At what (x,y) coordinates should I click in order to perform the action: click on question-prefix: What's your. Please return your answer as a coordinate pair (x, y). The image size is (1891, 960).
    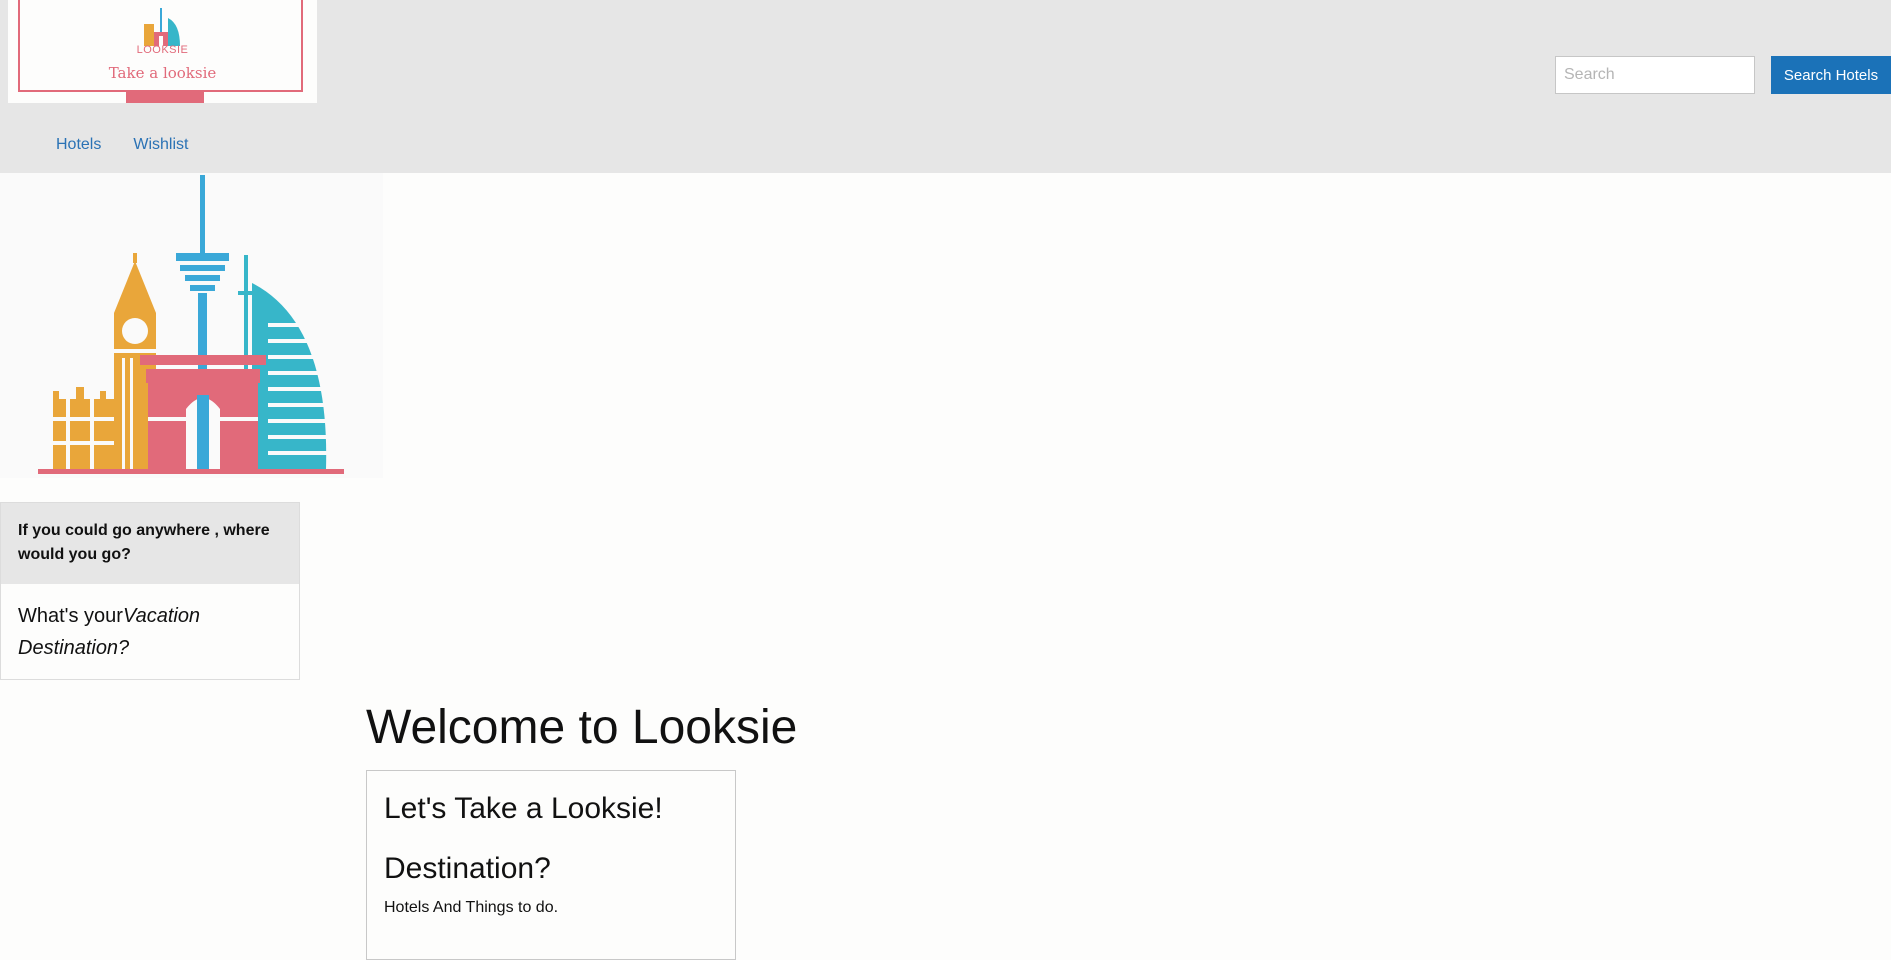
    Looking at the image, I should click on (70, 616).